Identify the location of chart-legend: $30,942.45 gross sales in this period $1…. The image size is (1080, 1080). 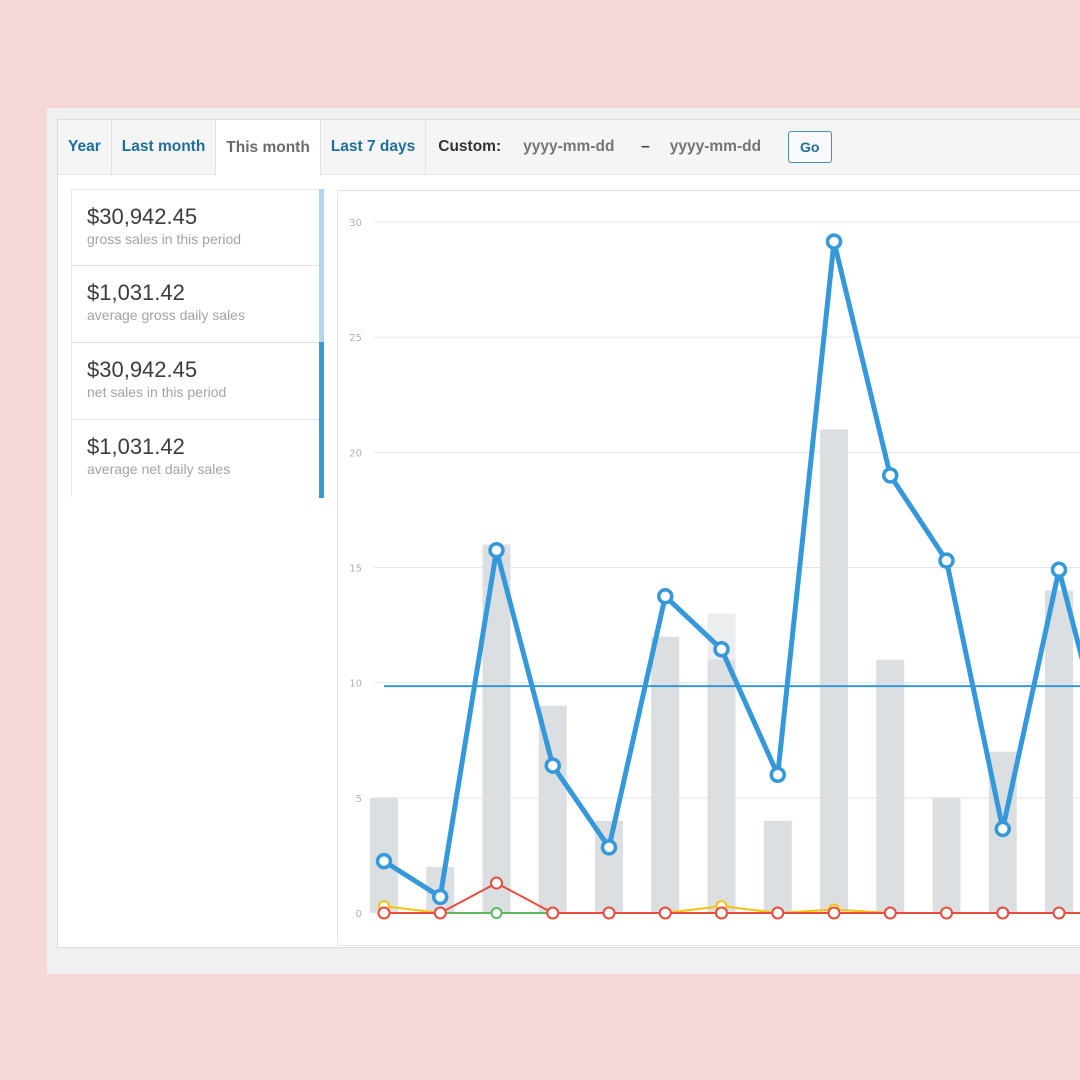
(197, 343).